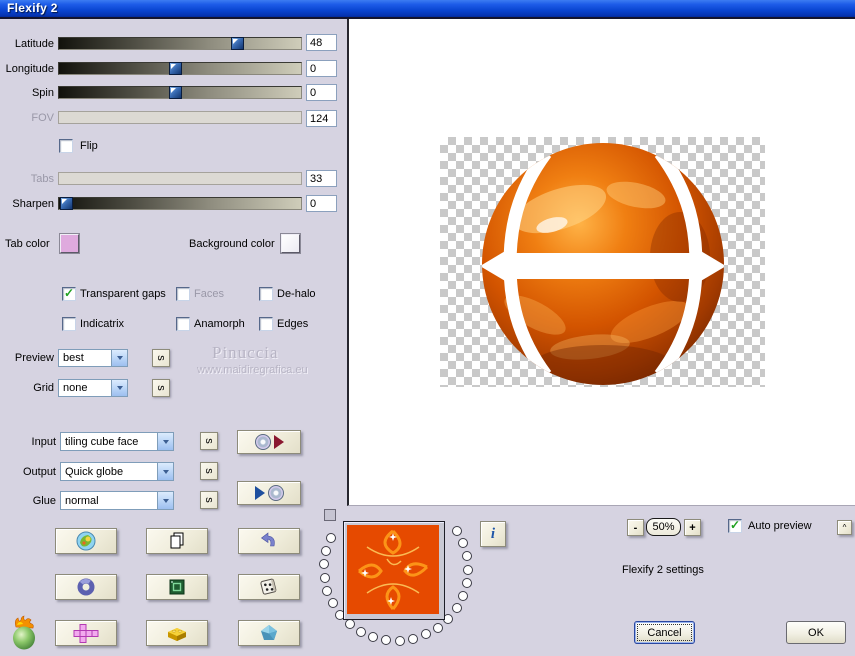  I want to click on undo-button, so click(269, 541).